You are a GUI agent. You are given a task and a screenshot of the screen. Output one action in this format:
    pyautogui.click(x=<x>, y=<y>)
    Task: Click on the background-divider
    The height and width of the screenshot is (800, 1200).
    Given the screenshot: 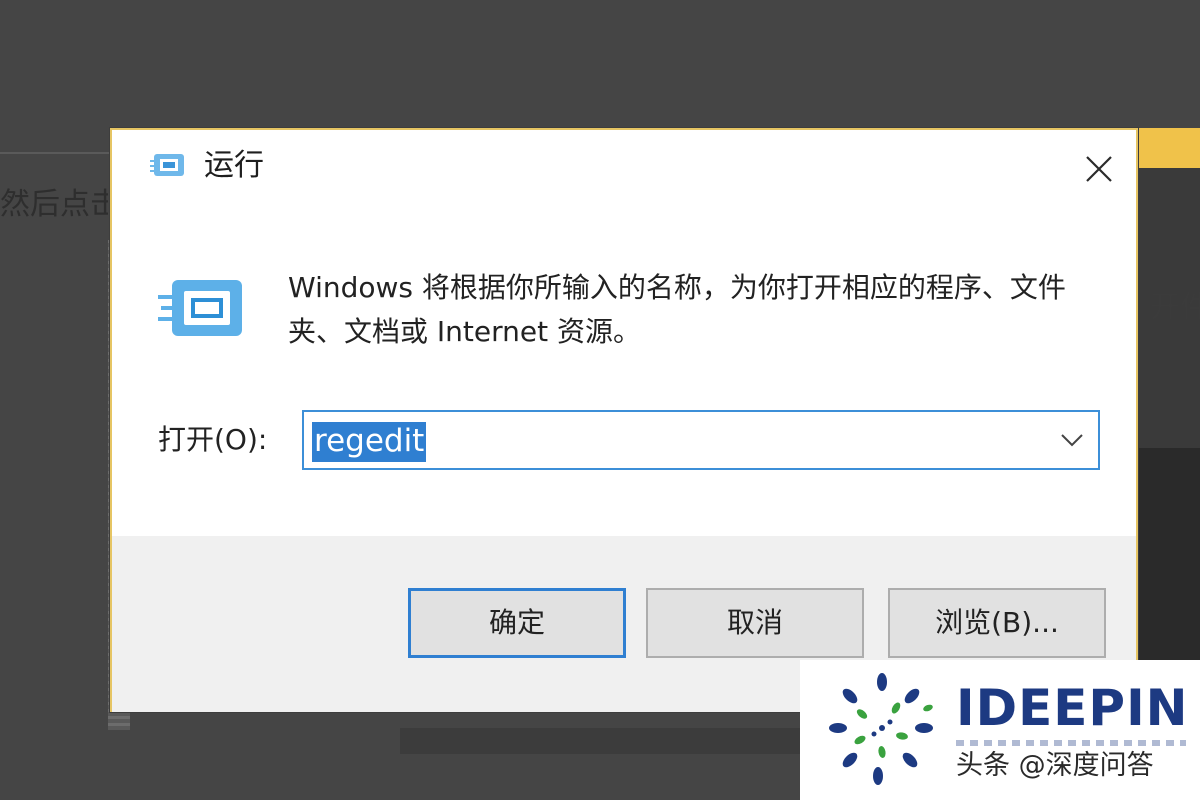 What is the action you would take?
    pyautogui.click(x=55, y=153)
    